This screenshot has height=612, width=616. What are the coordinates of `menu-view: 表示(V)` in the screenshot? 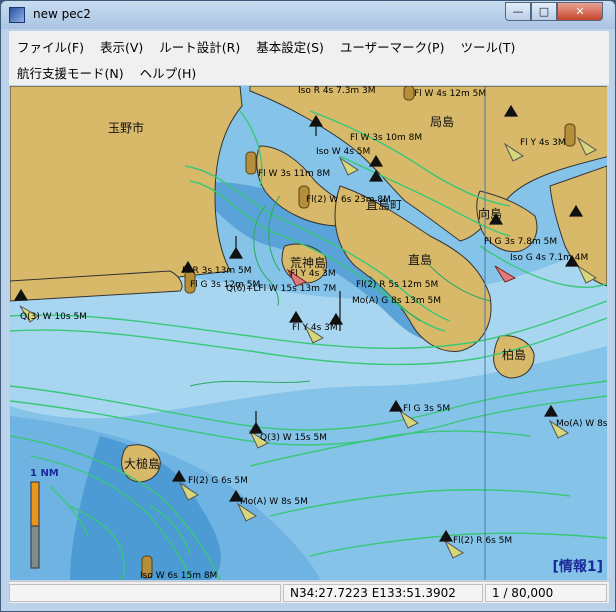 It's located at (121, 46).